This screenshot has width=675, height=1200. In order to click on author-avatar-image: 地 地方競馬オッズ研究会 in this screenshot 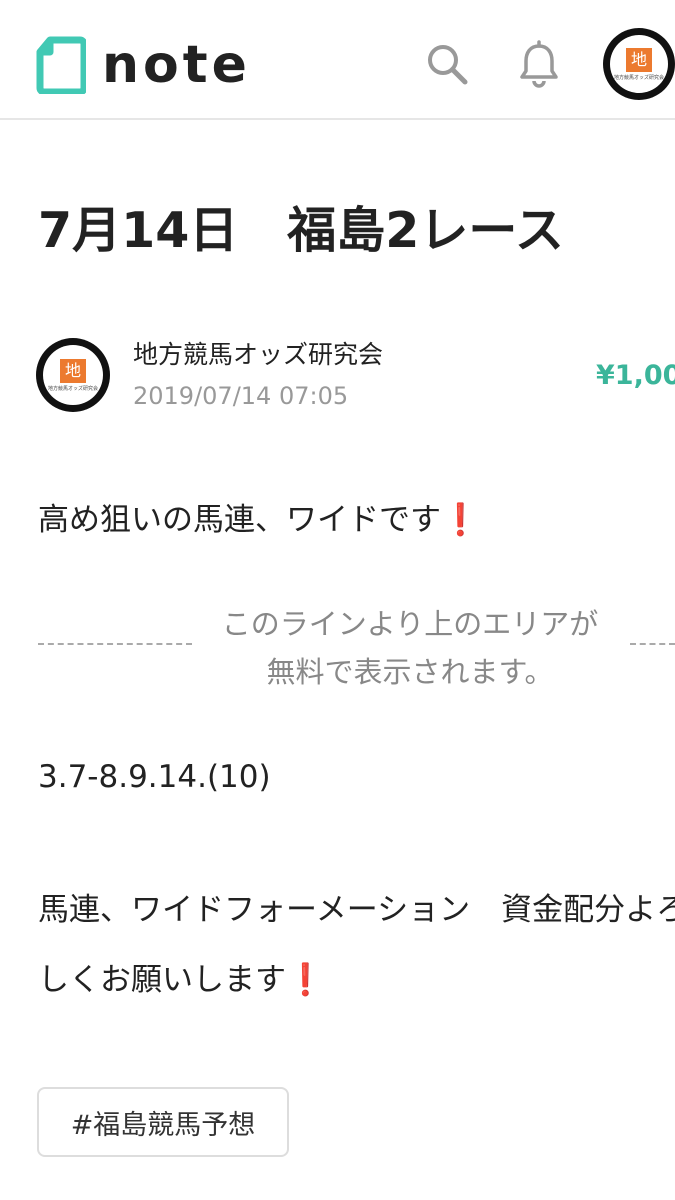, I will do `click(73, 375)`.